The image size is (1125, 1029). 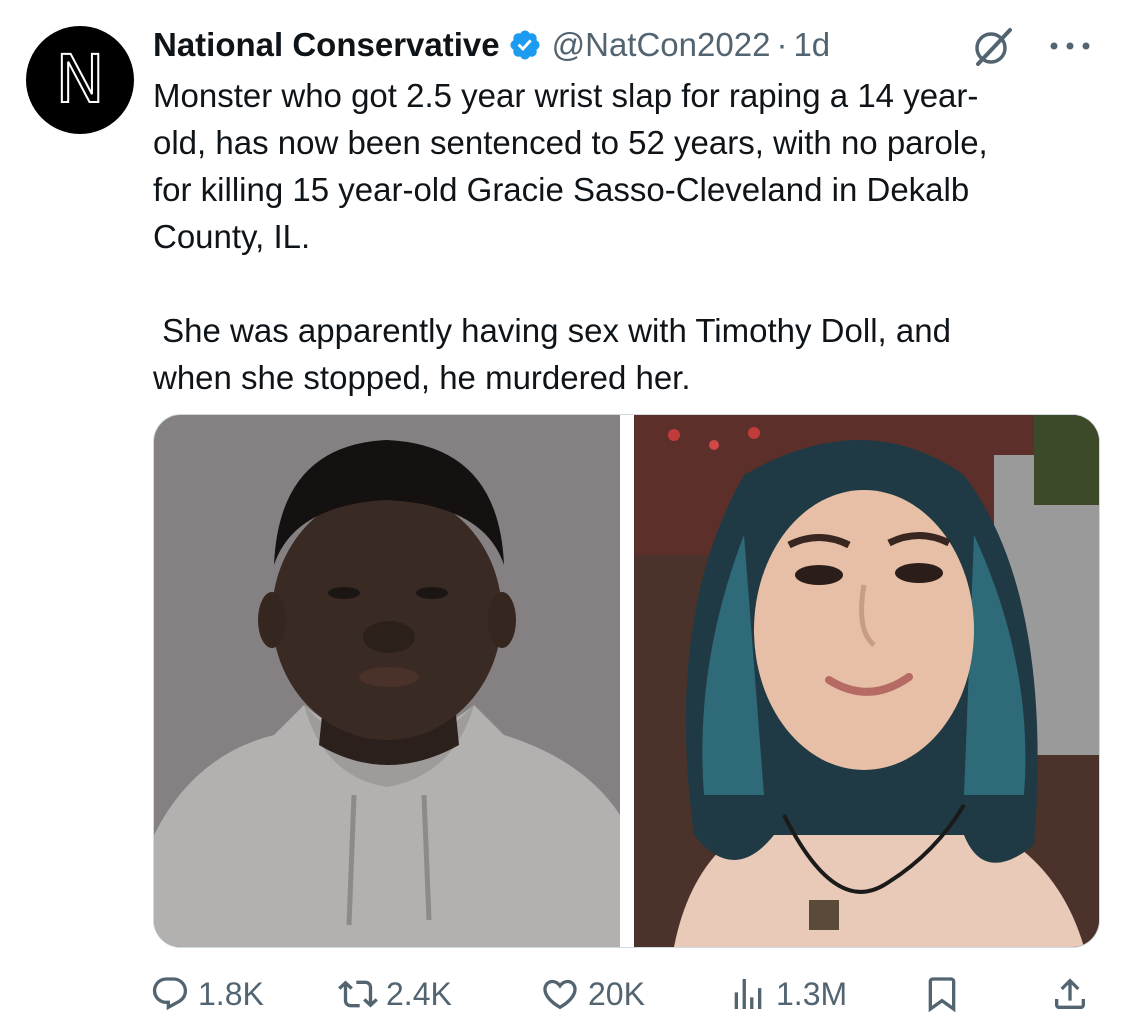 What do you see at coordinates (748, 994) in the screenshot?
I see `views-icon` at bounding box center [748, 994].